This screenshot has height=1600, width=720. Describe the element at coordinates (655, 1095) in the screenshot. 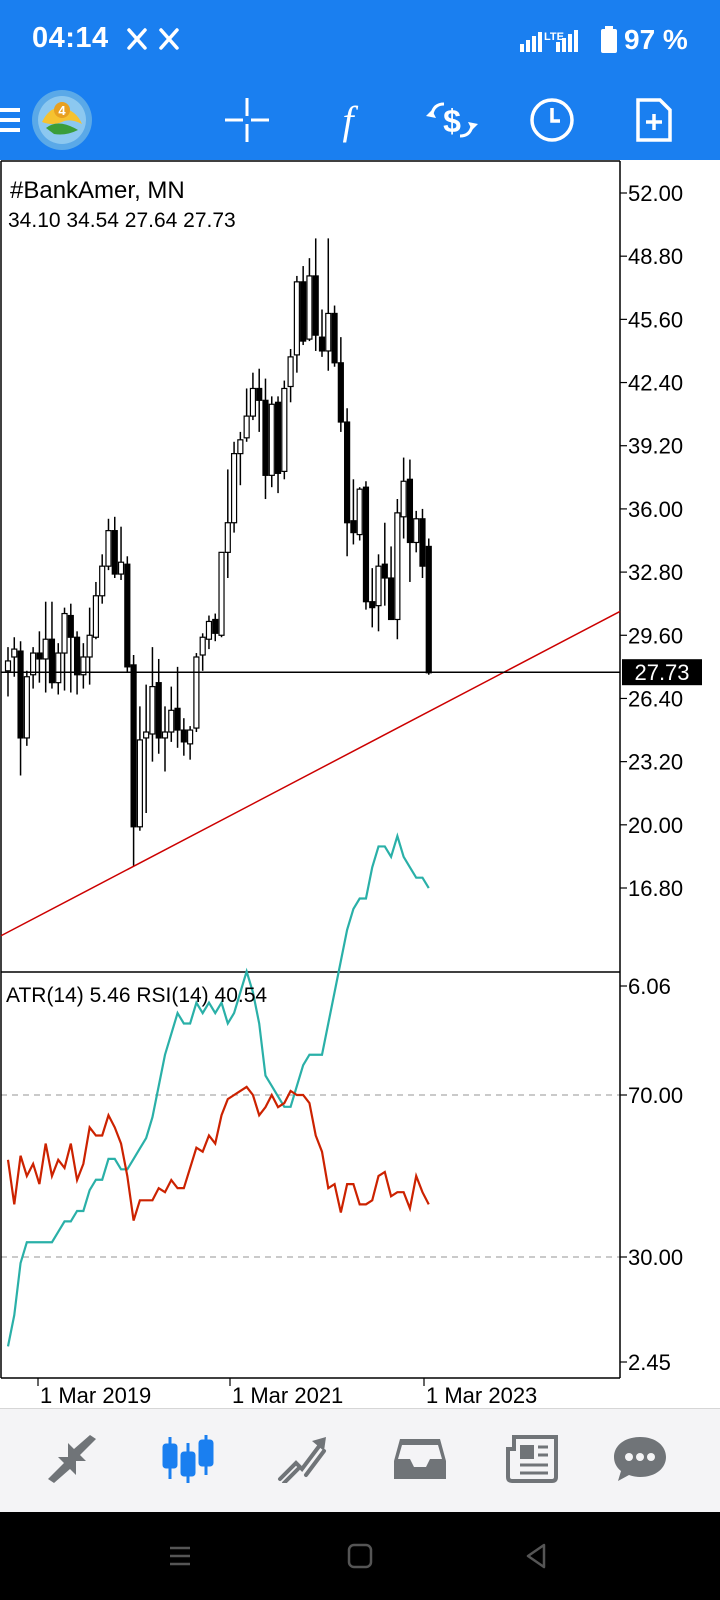

I see `indicator-axis-label: 70.00` at that location.